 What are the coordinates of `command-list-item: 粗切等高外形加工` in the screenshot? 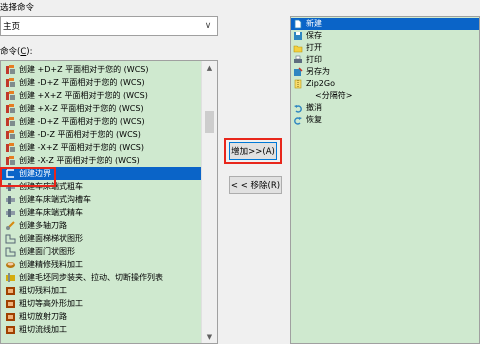 It's located at (101, 303).